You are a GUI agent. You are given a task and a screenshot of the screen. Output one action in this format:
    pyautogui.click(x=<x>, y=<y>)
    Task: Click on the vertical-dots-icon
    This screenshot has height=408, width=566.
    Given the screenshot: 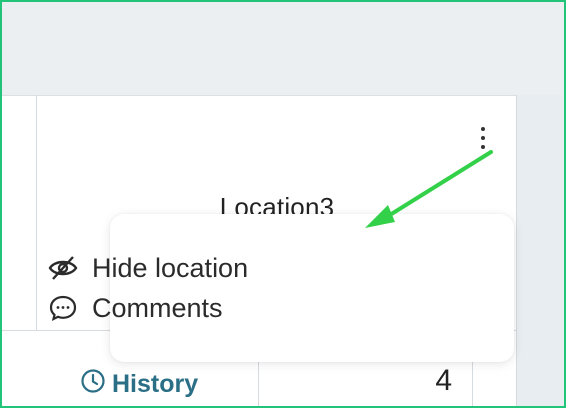 What is the action you would take?
    pyautogui.click(x=483, y=138)
    